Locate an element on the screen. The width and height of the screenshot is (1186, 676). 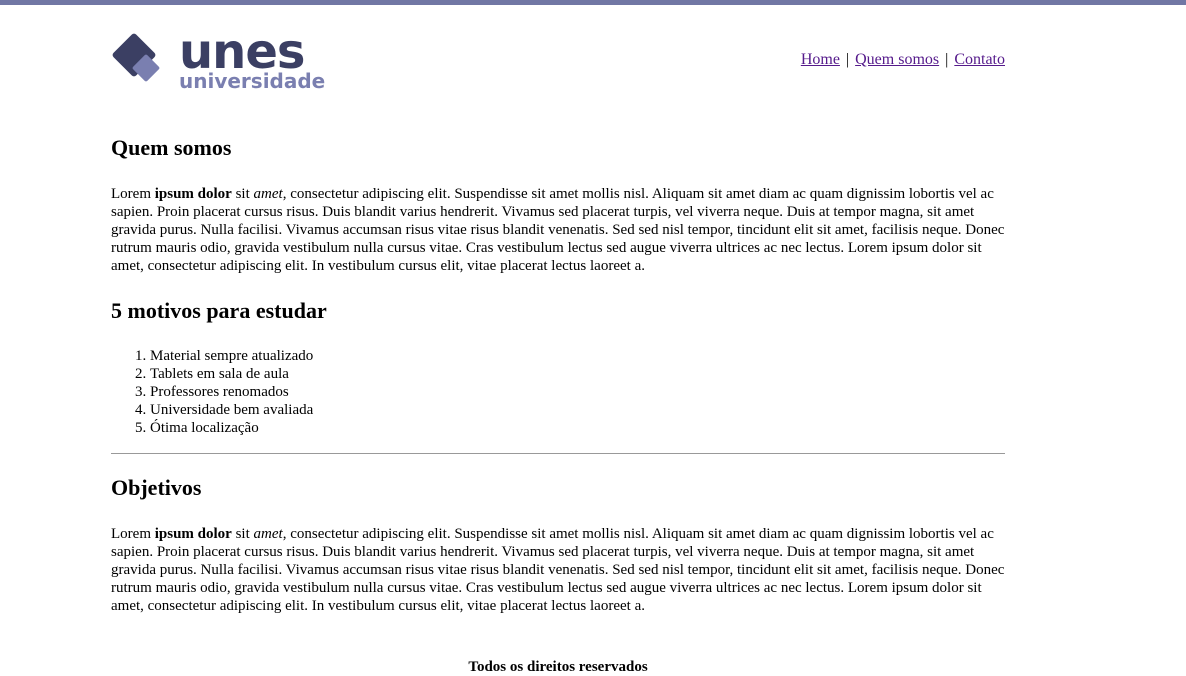
section-title-motivos: 5 motivos para estudar is located at coordinates (219, 310).